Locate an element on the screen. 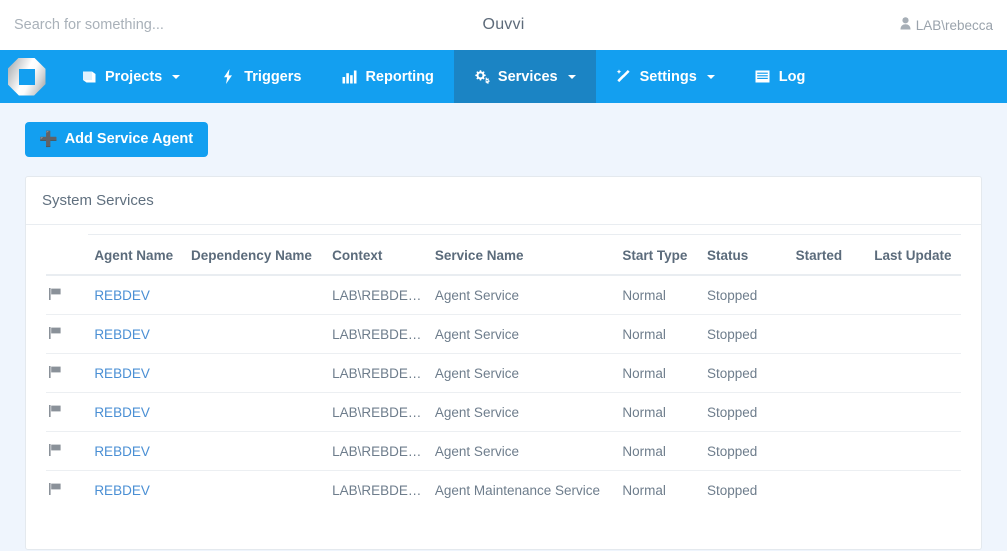 The width and height of the screenshot is (1007, 551). list-icon is located at coordinates (763, 77).